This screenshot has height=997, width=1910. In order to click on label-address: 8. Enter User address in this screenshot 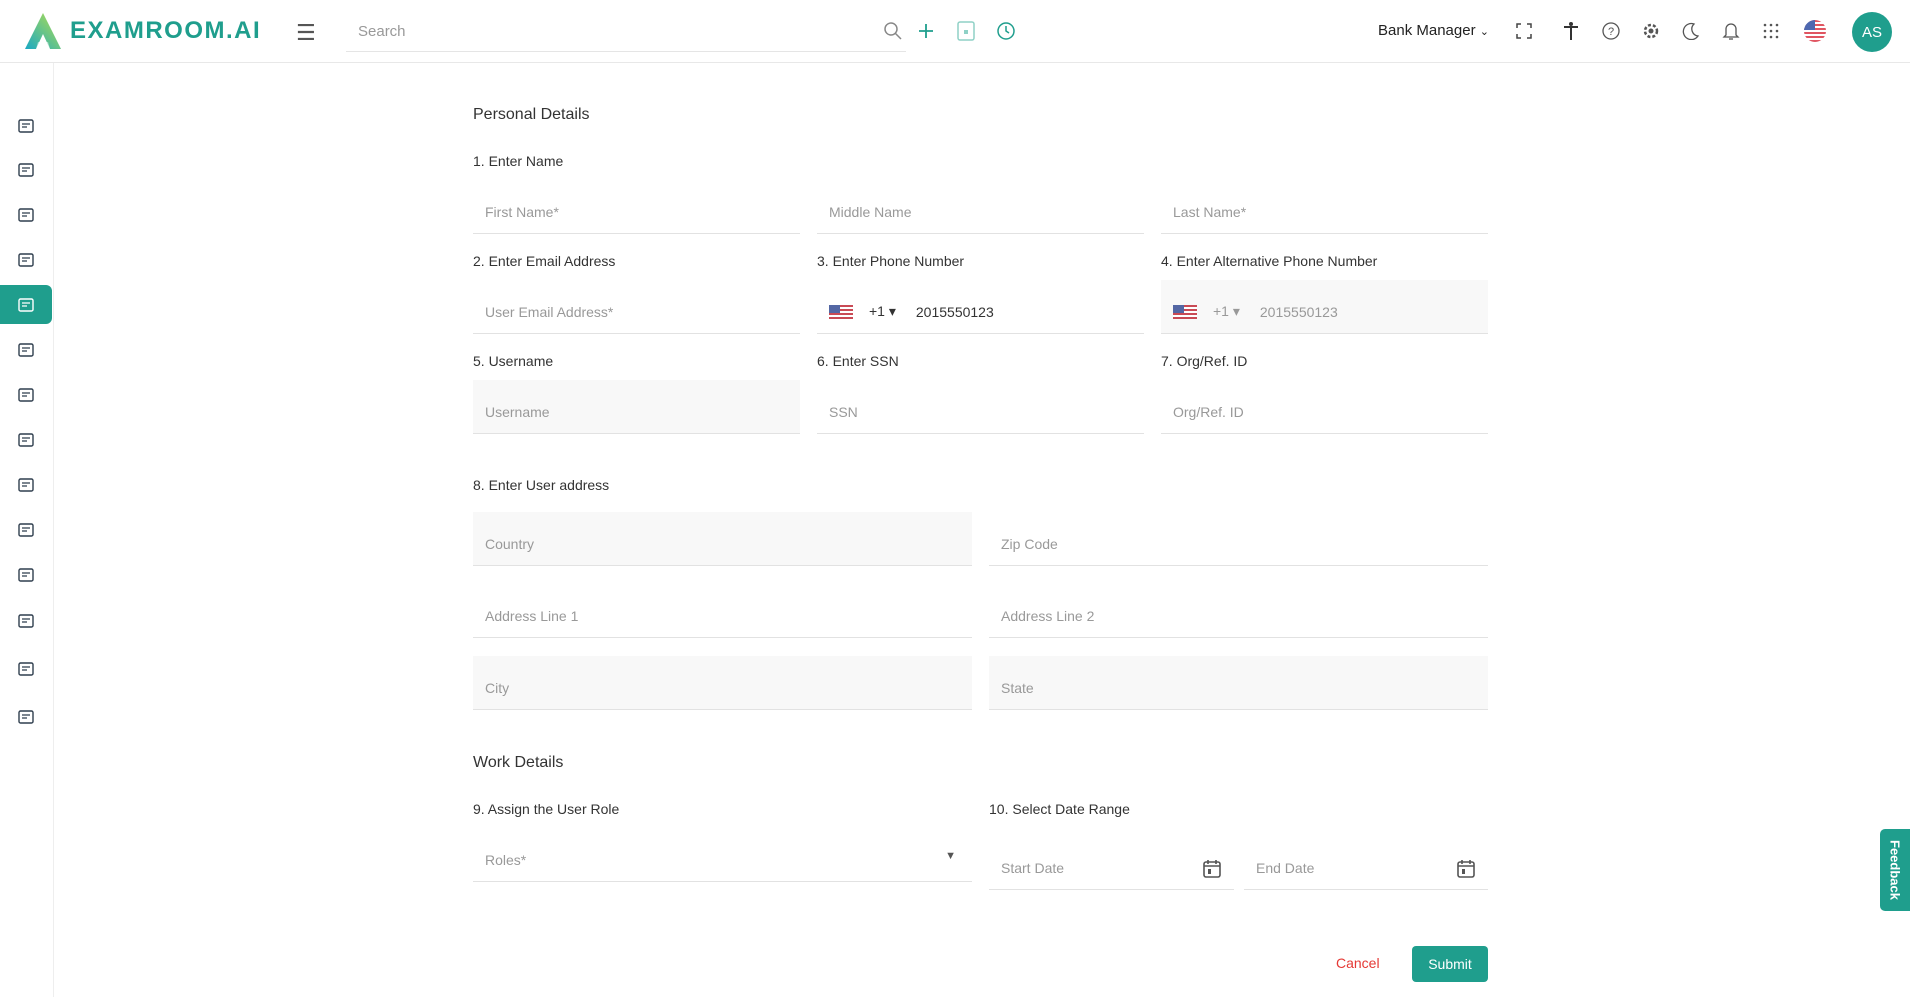, I will do `click(541, 485)`.